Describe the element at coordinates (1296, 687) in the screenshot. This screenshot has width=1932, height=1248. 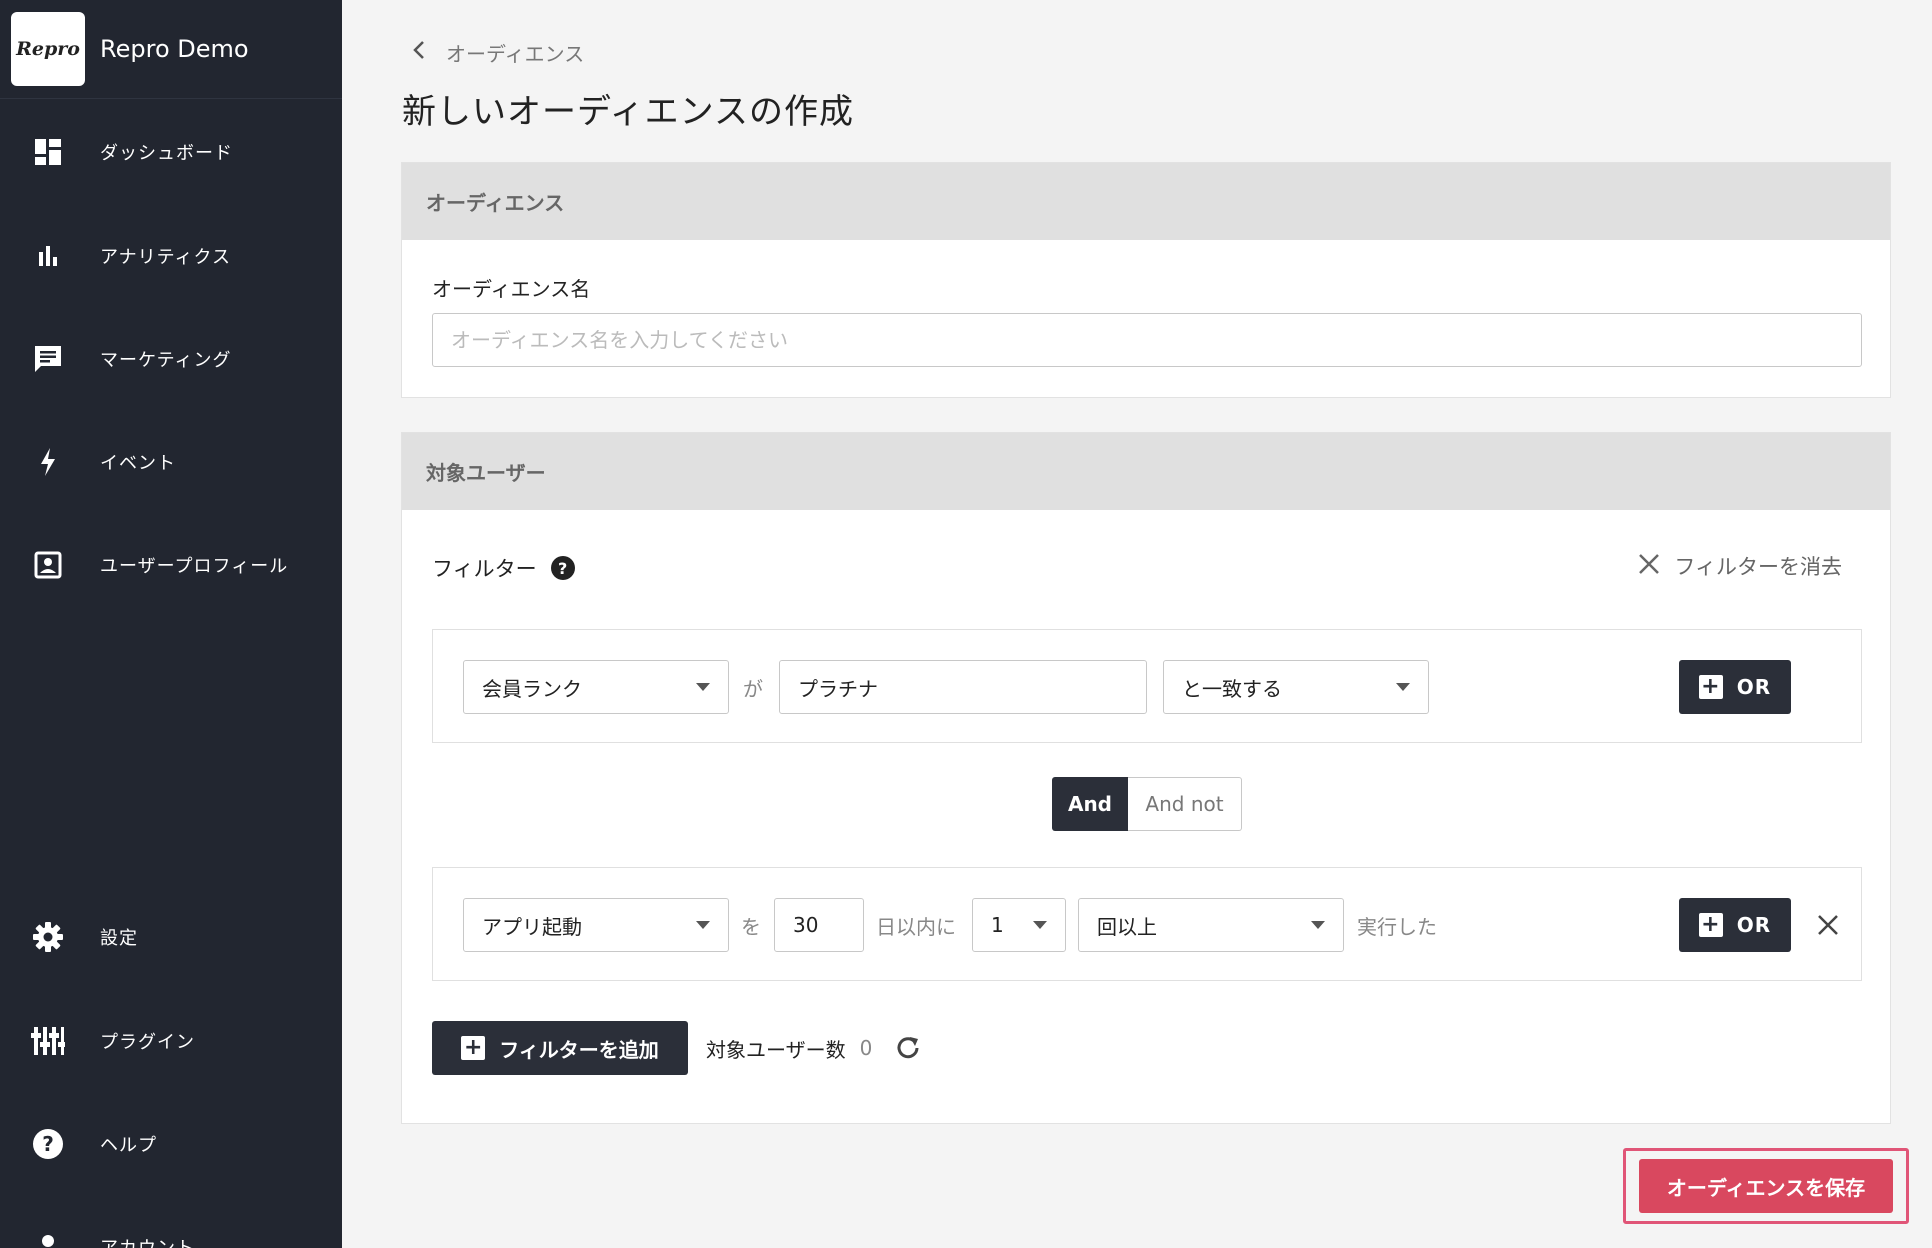
I see `operator-select: と一致する` at that location.